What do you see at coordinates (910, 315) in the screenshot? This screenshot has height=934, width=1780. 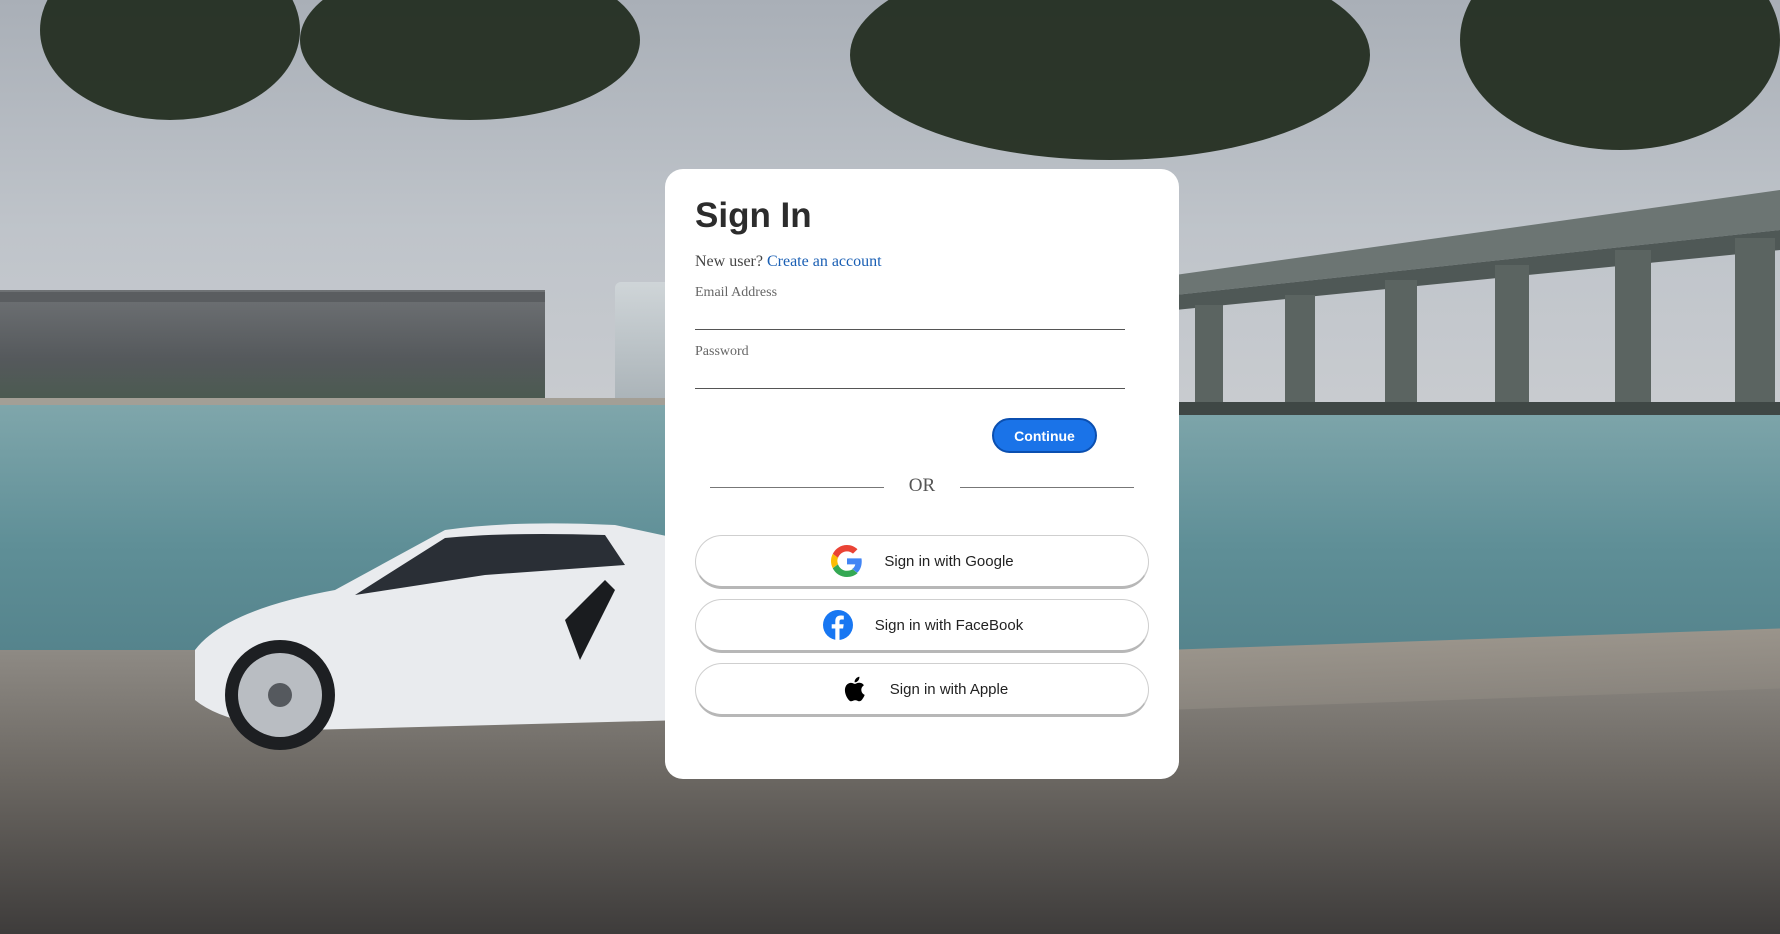 I see `email-field` at bounding box center [910, 315].